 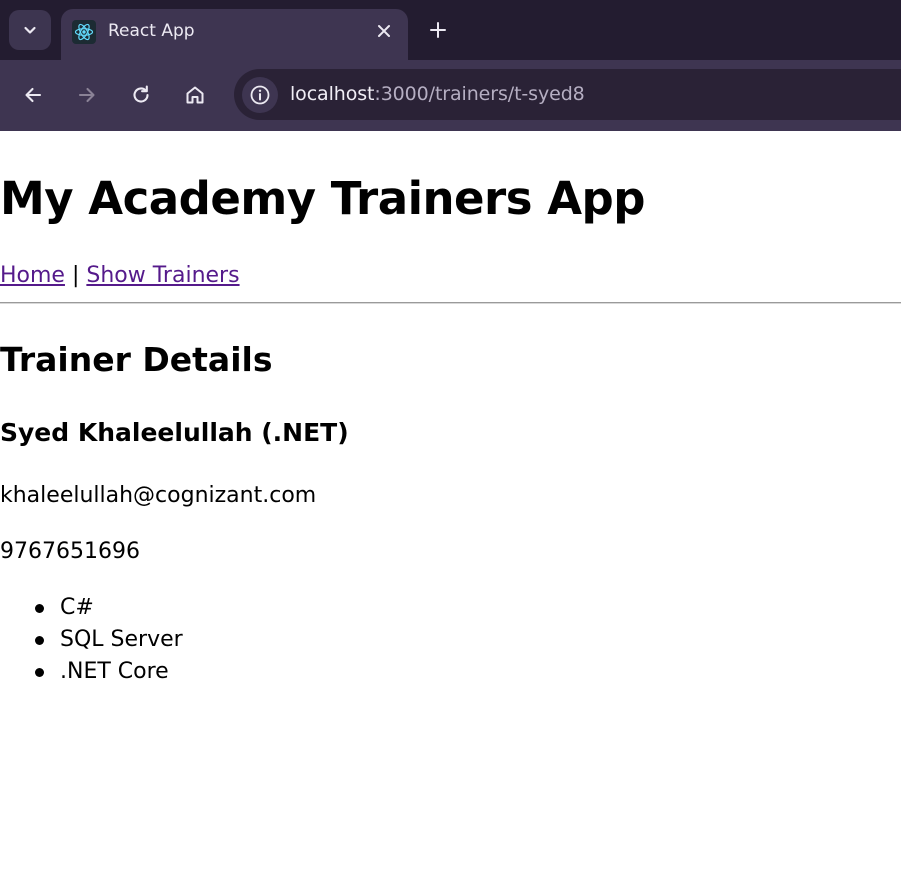 I want to click on section-title: Trainer Details, so click(x=136, y=359).